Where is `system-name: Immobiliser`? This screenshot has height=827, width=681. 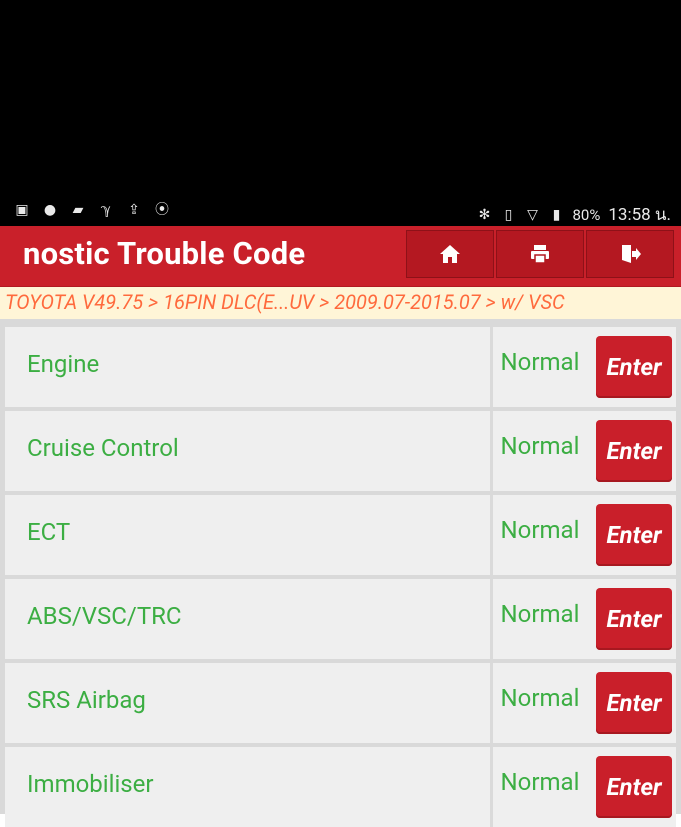
system-name: Immobiliser is located at coordinates (90, 784).